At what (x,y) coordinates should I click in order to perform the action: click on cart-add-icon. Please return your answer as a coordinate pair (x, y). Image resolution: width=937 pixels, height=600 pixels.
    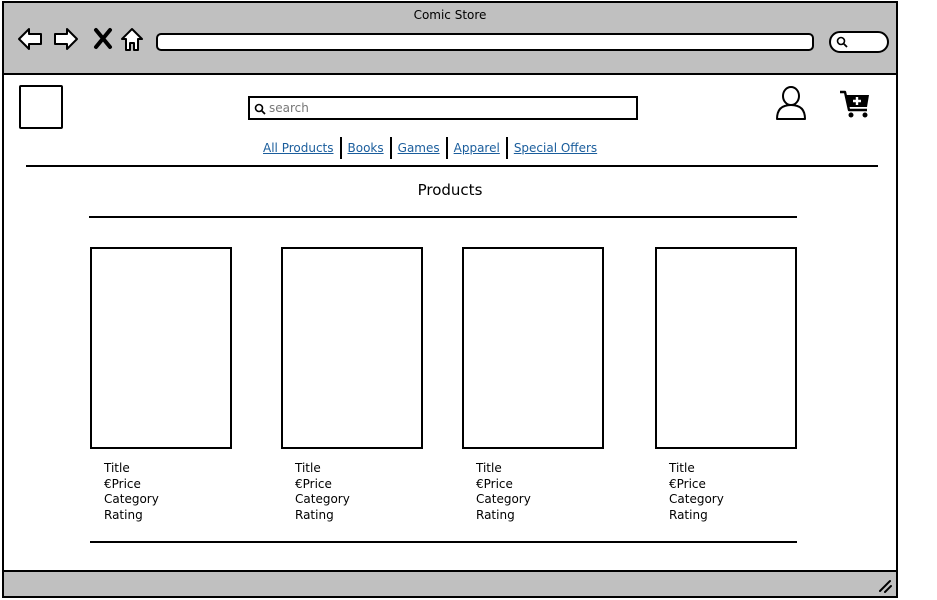
    Looking at the image, I should click on (856, 104).